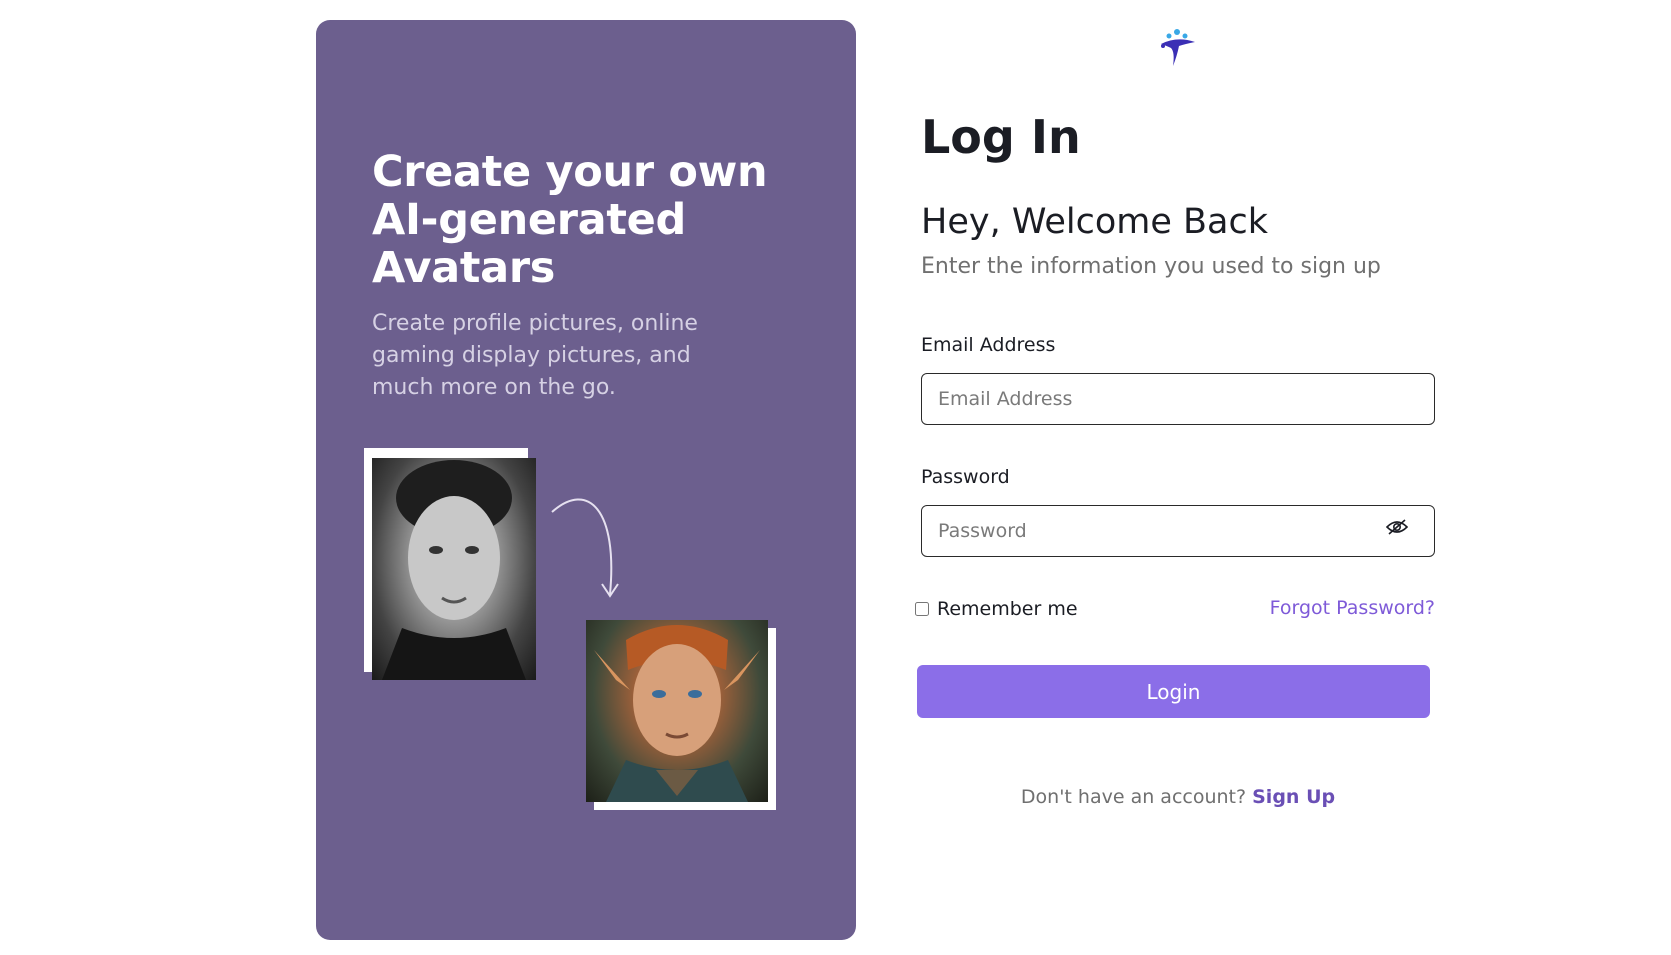  Describe the element at coordinates (1293, 797) in the screenshot. I see `sign-up-link: Sign Up` at that location.